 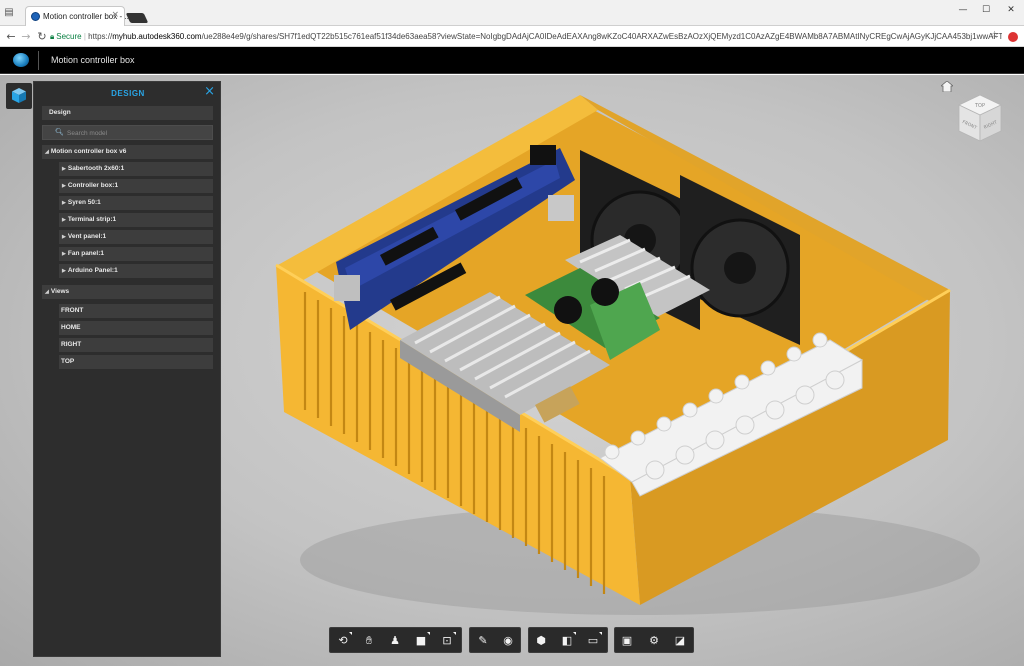 What do you see at coordinates (87, 236) in the screenshot?
I see `tree-item-label: Vent panel:1` at bounding box center [87, 236].